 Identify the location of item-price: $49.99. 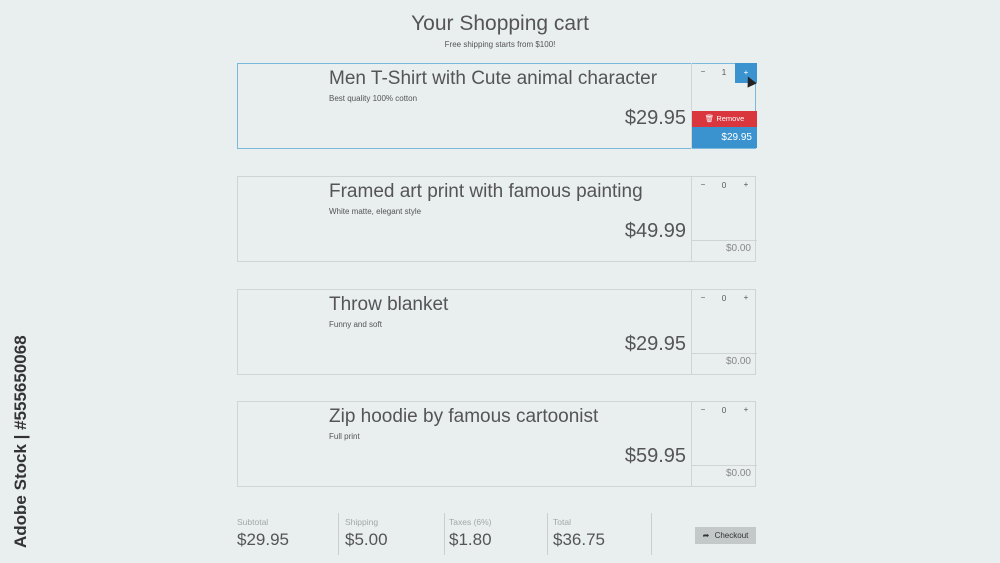
(655, 231).